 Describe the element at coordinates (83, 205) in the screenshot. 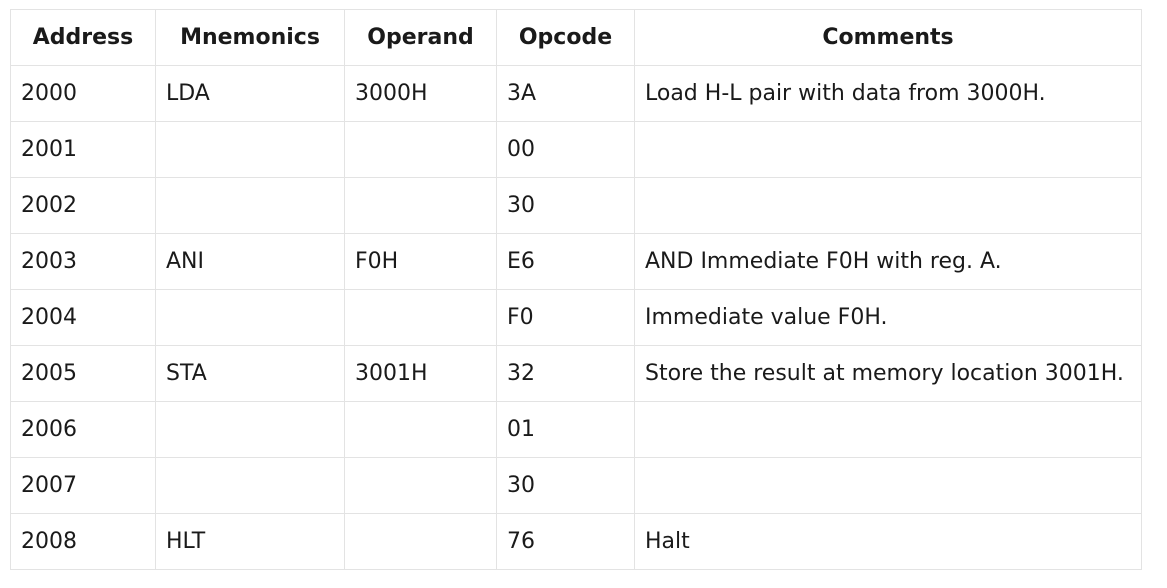

I see `cell-address: 2002` at that location.